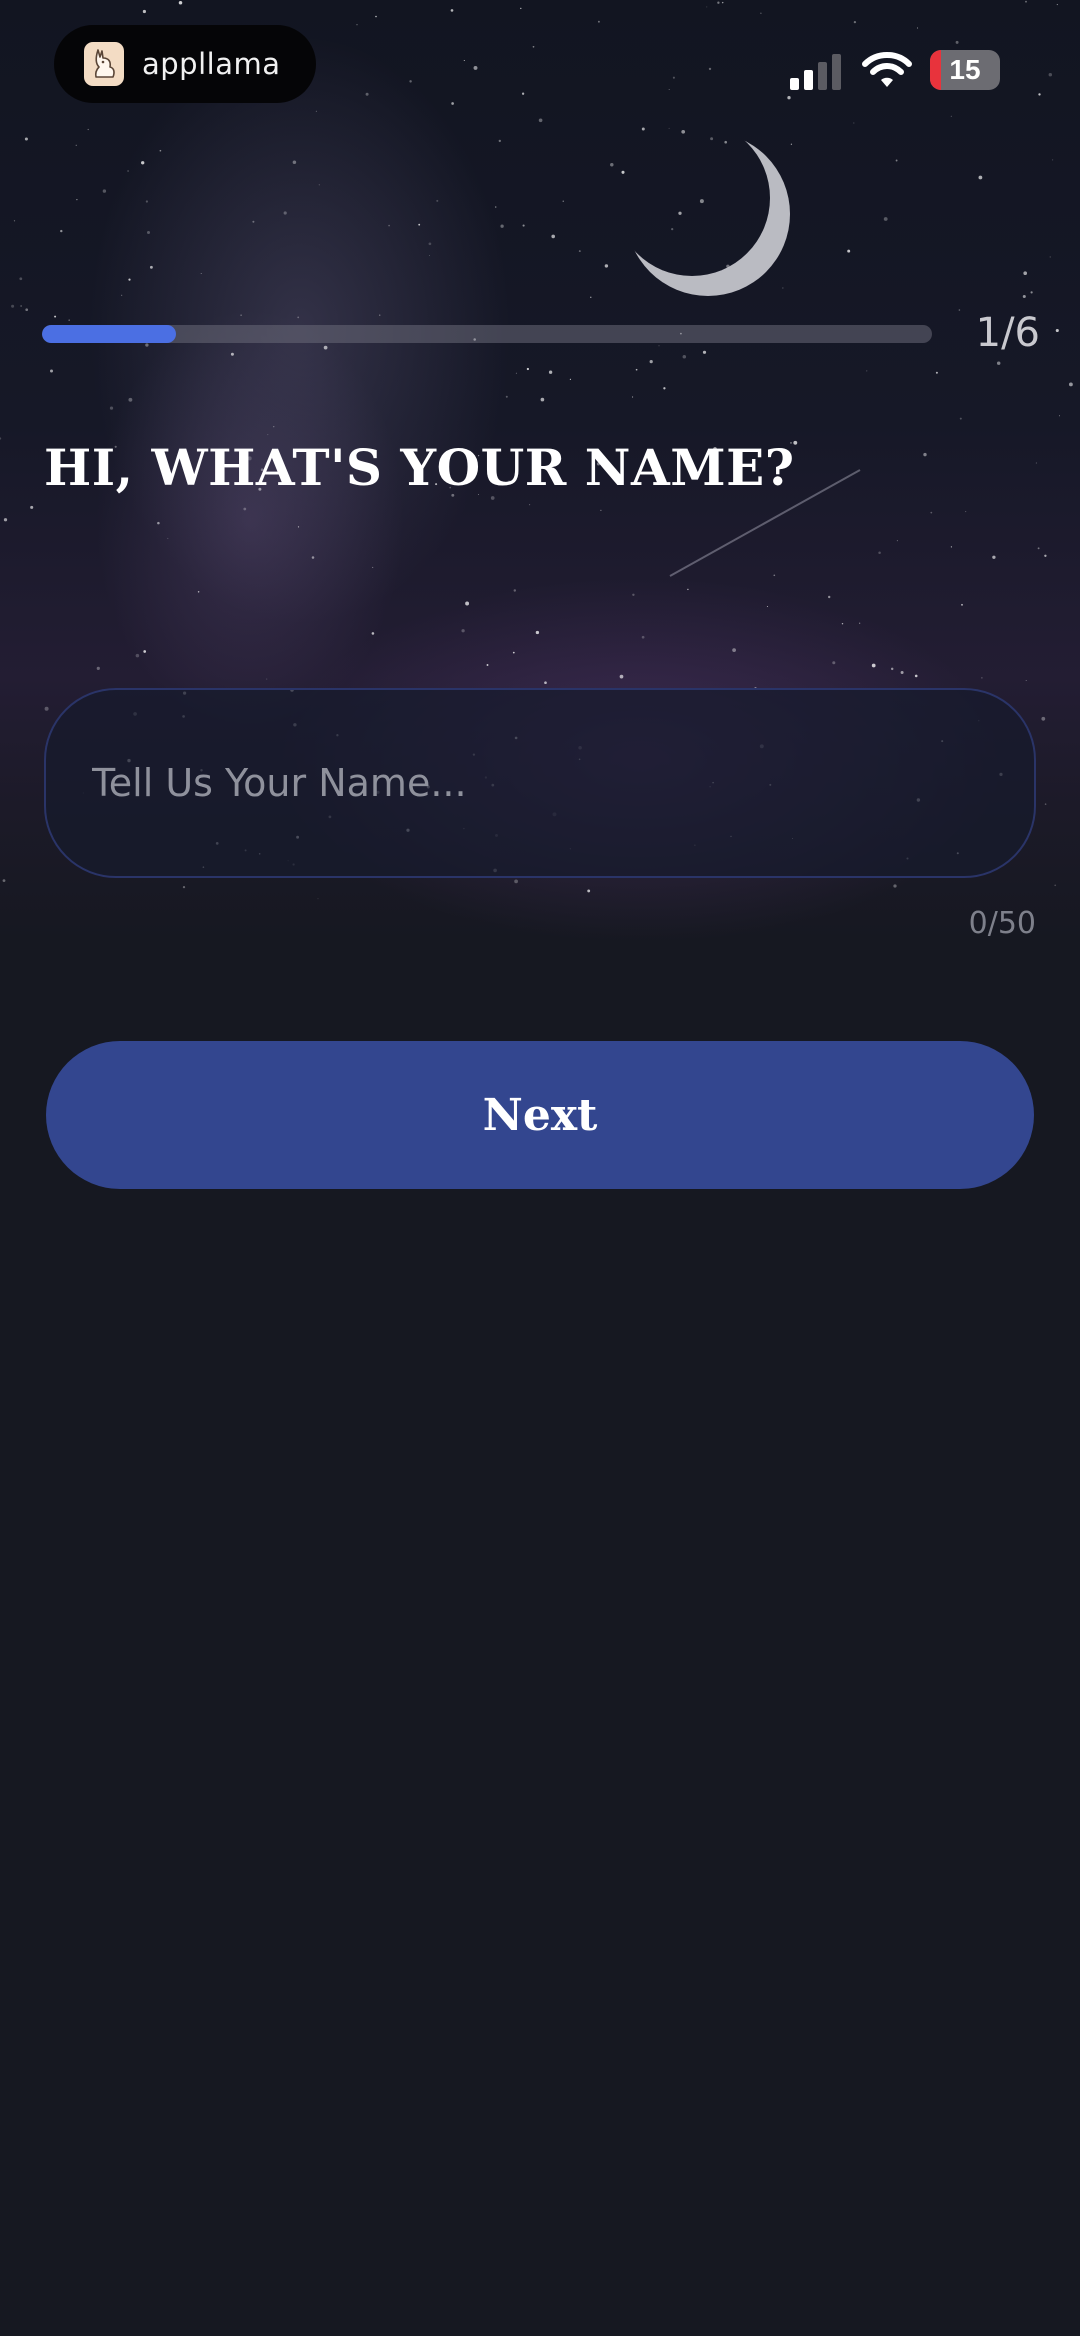 The image size is (1080, 2336). I want to click on progress-step-indicator: 1/6, so click(1007, 333).